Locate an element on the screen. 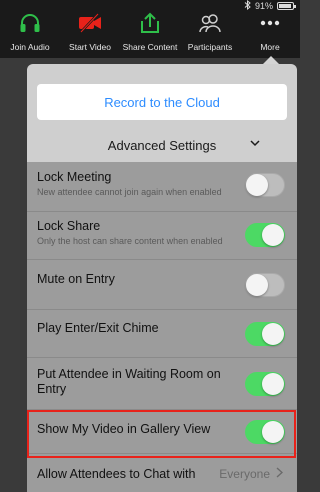  record-to-cloud-button: Record to the Cloud is located at coordinates (162, 102).